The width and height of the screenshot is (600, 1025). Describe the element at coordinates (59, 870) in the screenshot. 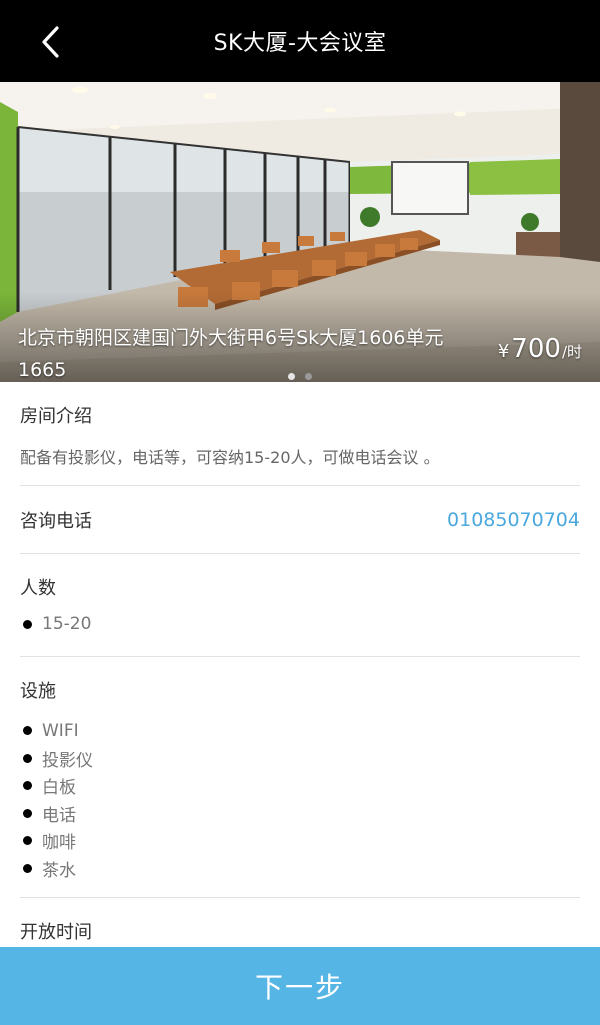

I see `facility-label: 茶水` at that location.